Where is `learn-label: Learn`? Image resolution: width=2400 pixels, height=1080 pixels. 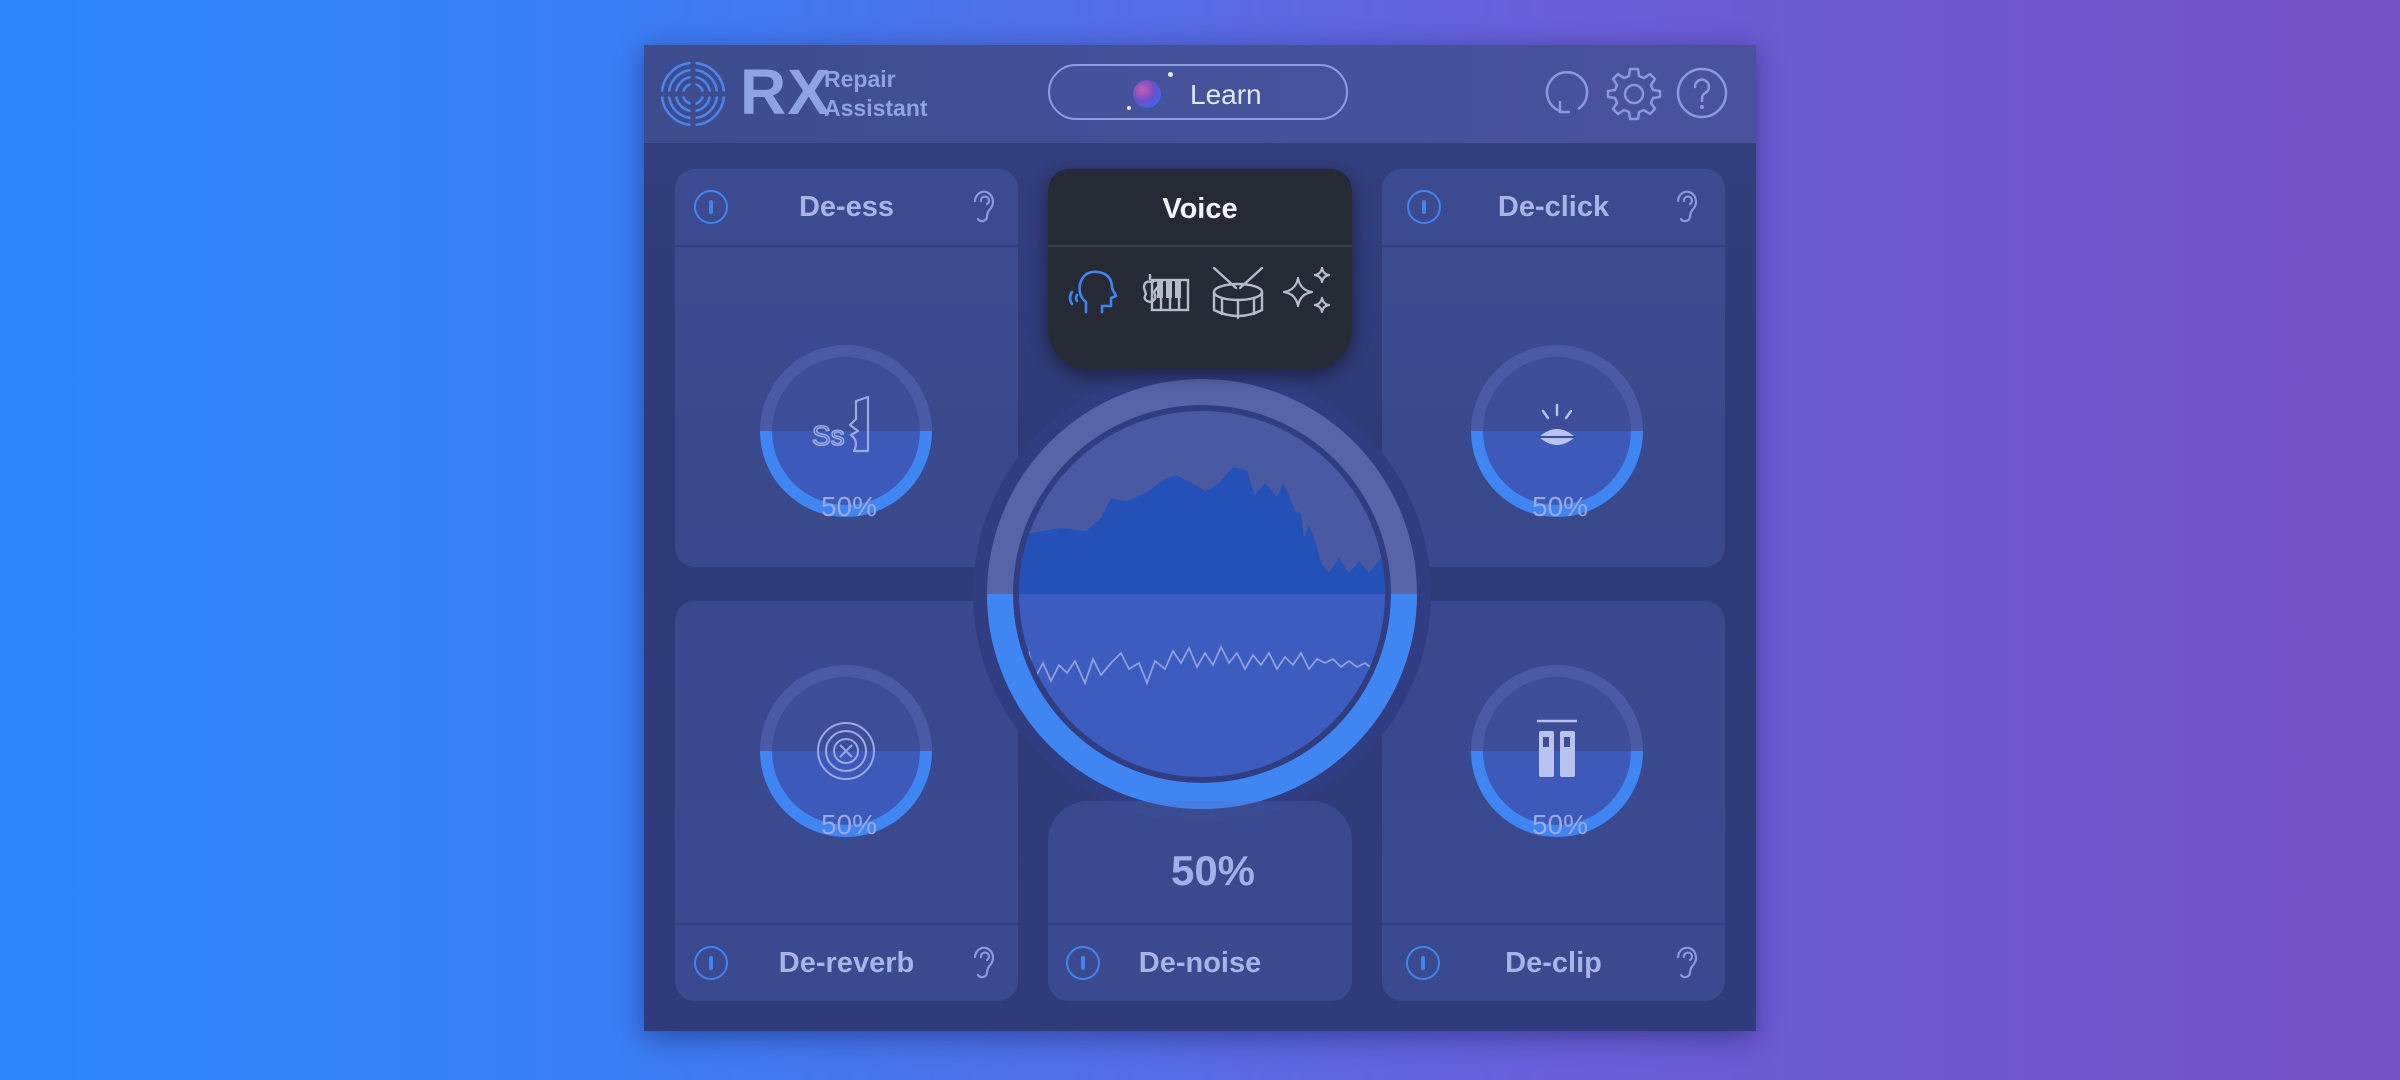 learn-label: Learn is located at coordinates (1226, 94).